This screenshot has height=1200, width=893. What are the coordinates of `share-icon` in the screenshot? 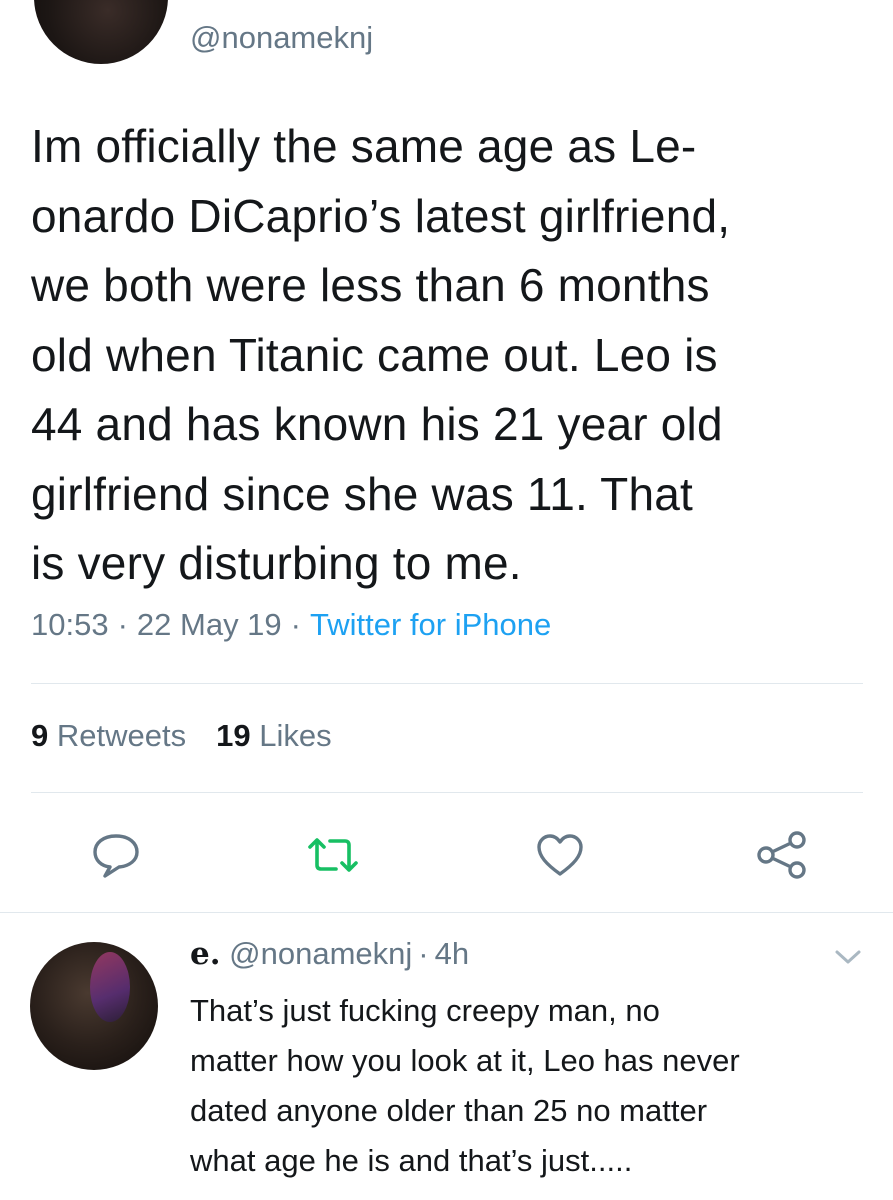 It's located at (781, 855).